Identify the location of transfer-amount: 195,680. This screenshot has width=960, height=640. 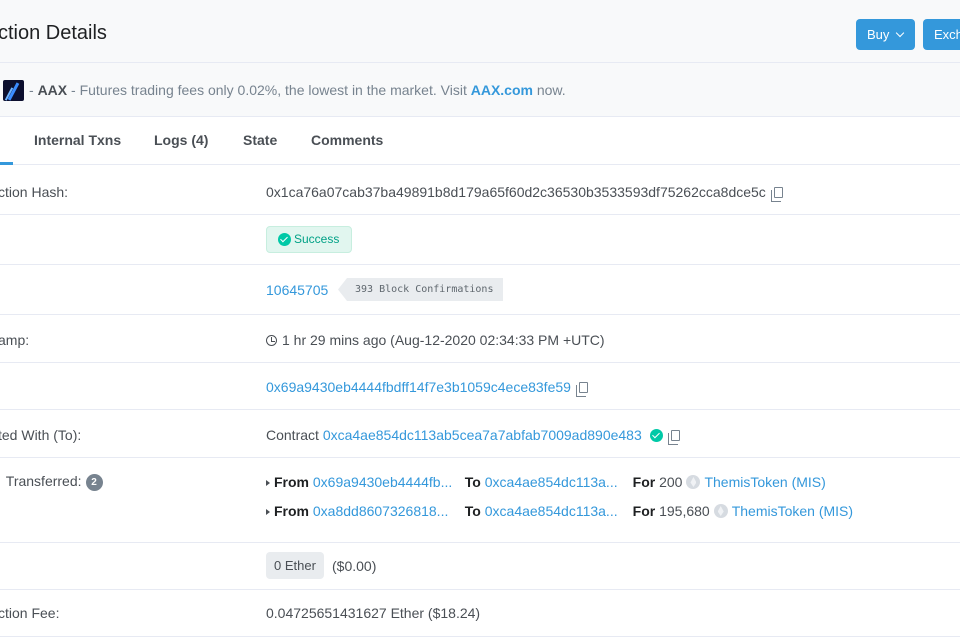
(684, 511).